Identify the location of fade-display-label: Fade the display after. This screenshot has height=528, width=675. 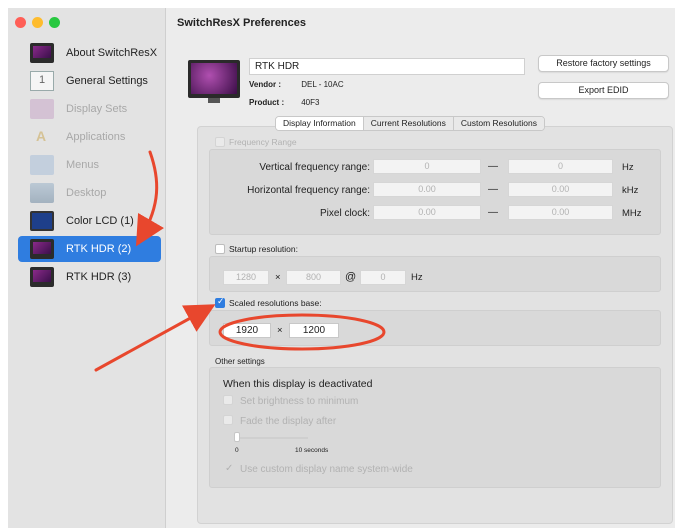
(288, 421).